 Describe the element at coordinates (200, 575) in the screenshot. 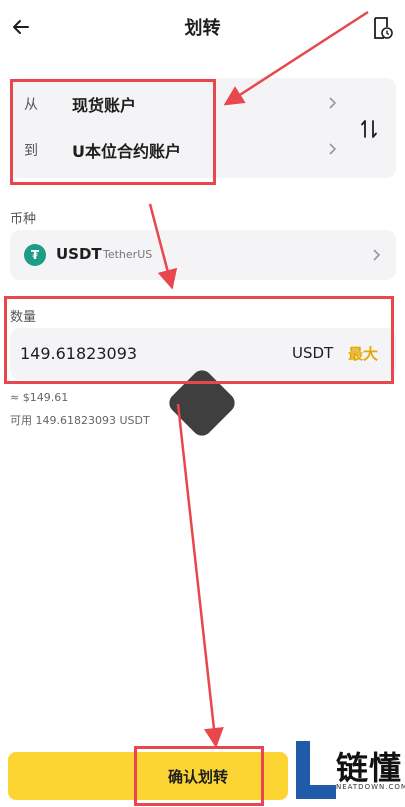

I see `arrow-to-confirm` at that location.